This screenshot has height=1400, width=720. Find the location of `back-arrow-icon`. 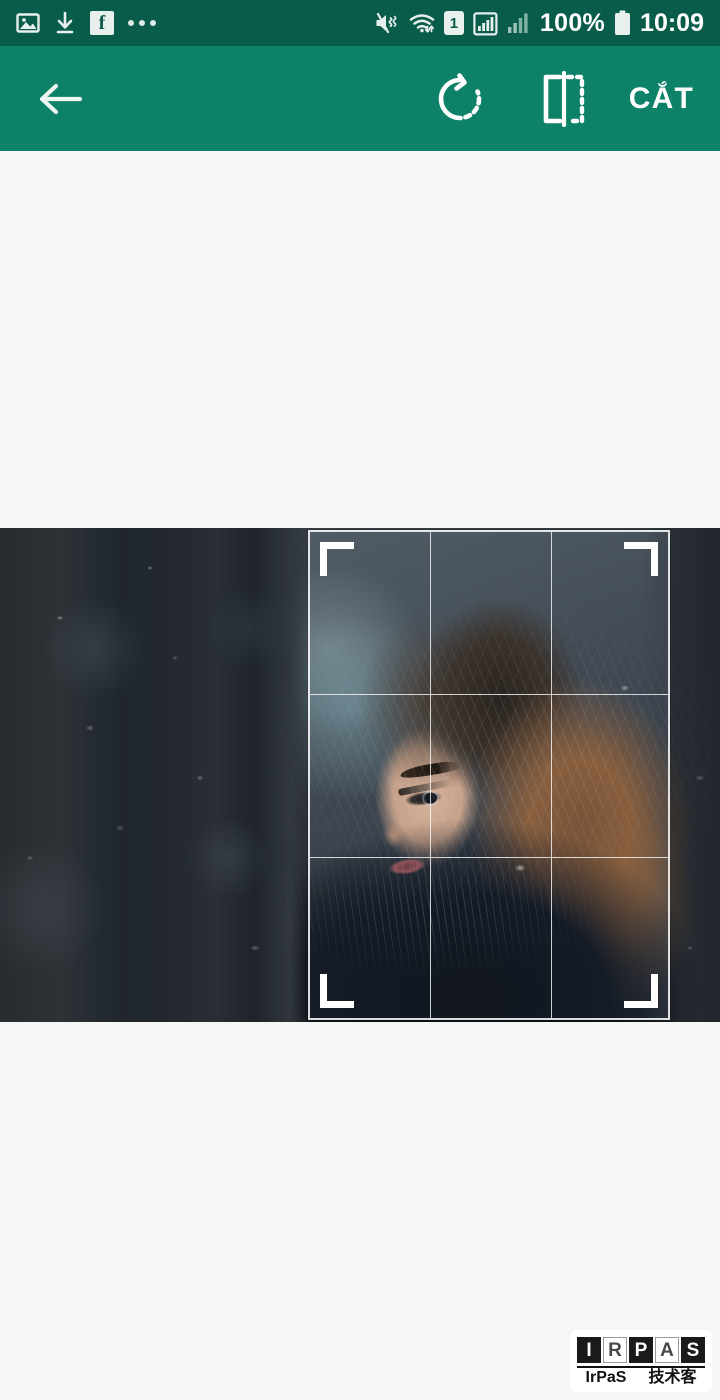

back-arrow-icon is located at coordinates (61, 98).